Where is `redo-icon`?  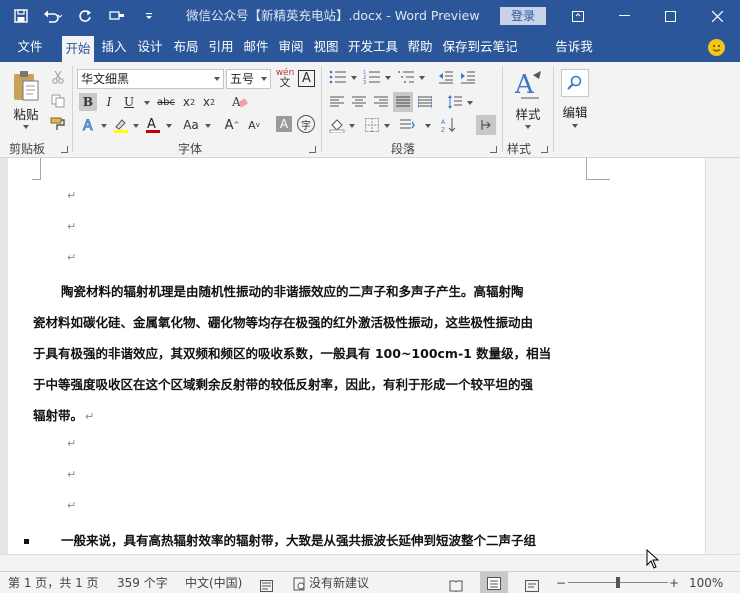 redo-icon is located at coordinates (85, 16).